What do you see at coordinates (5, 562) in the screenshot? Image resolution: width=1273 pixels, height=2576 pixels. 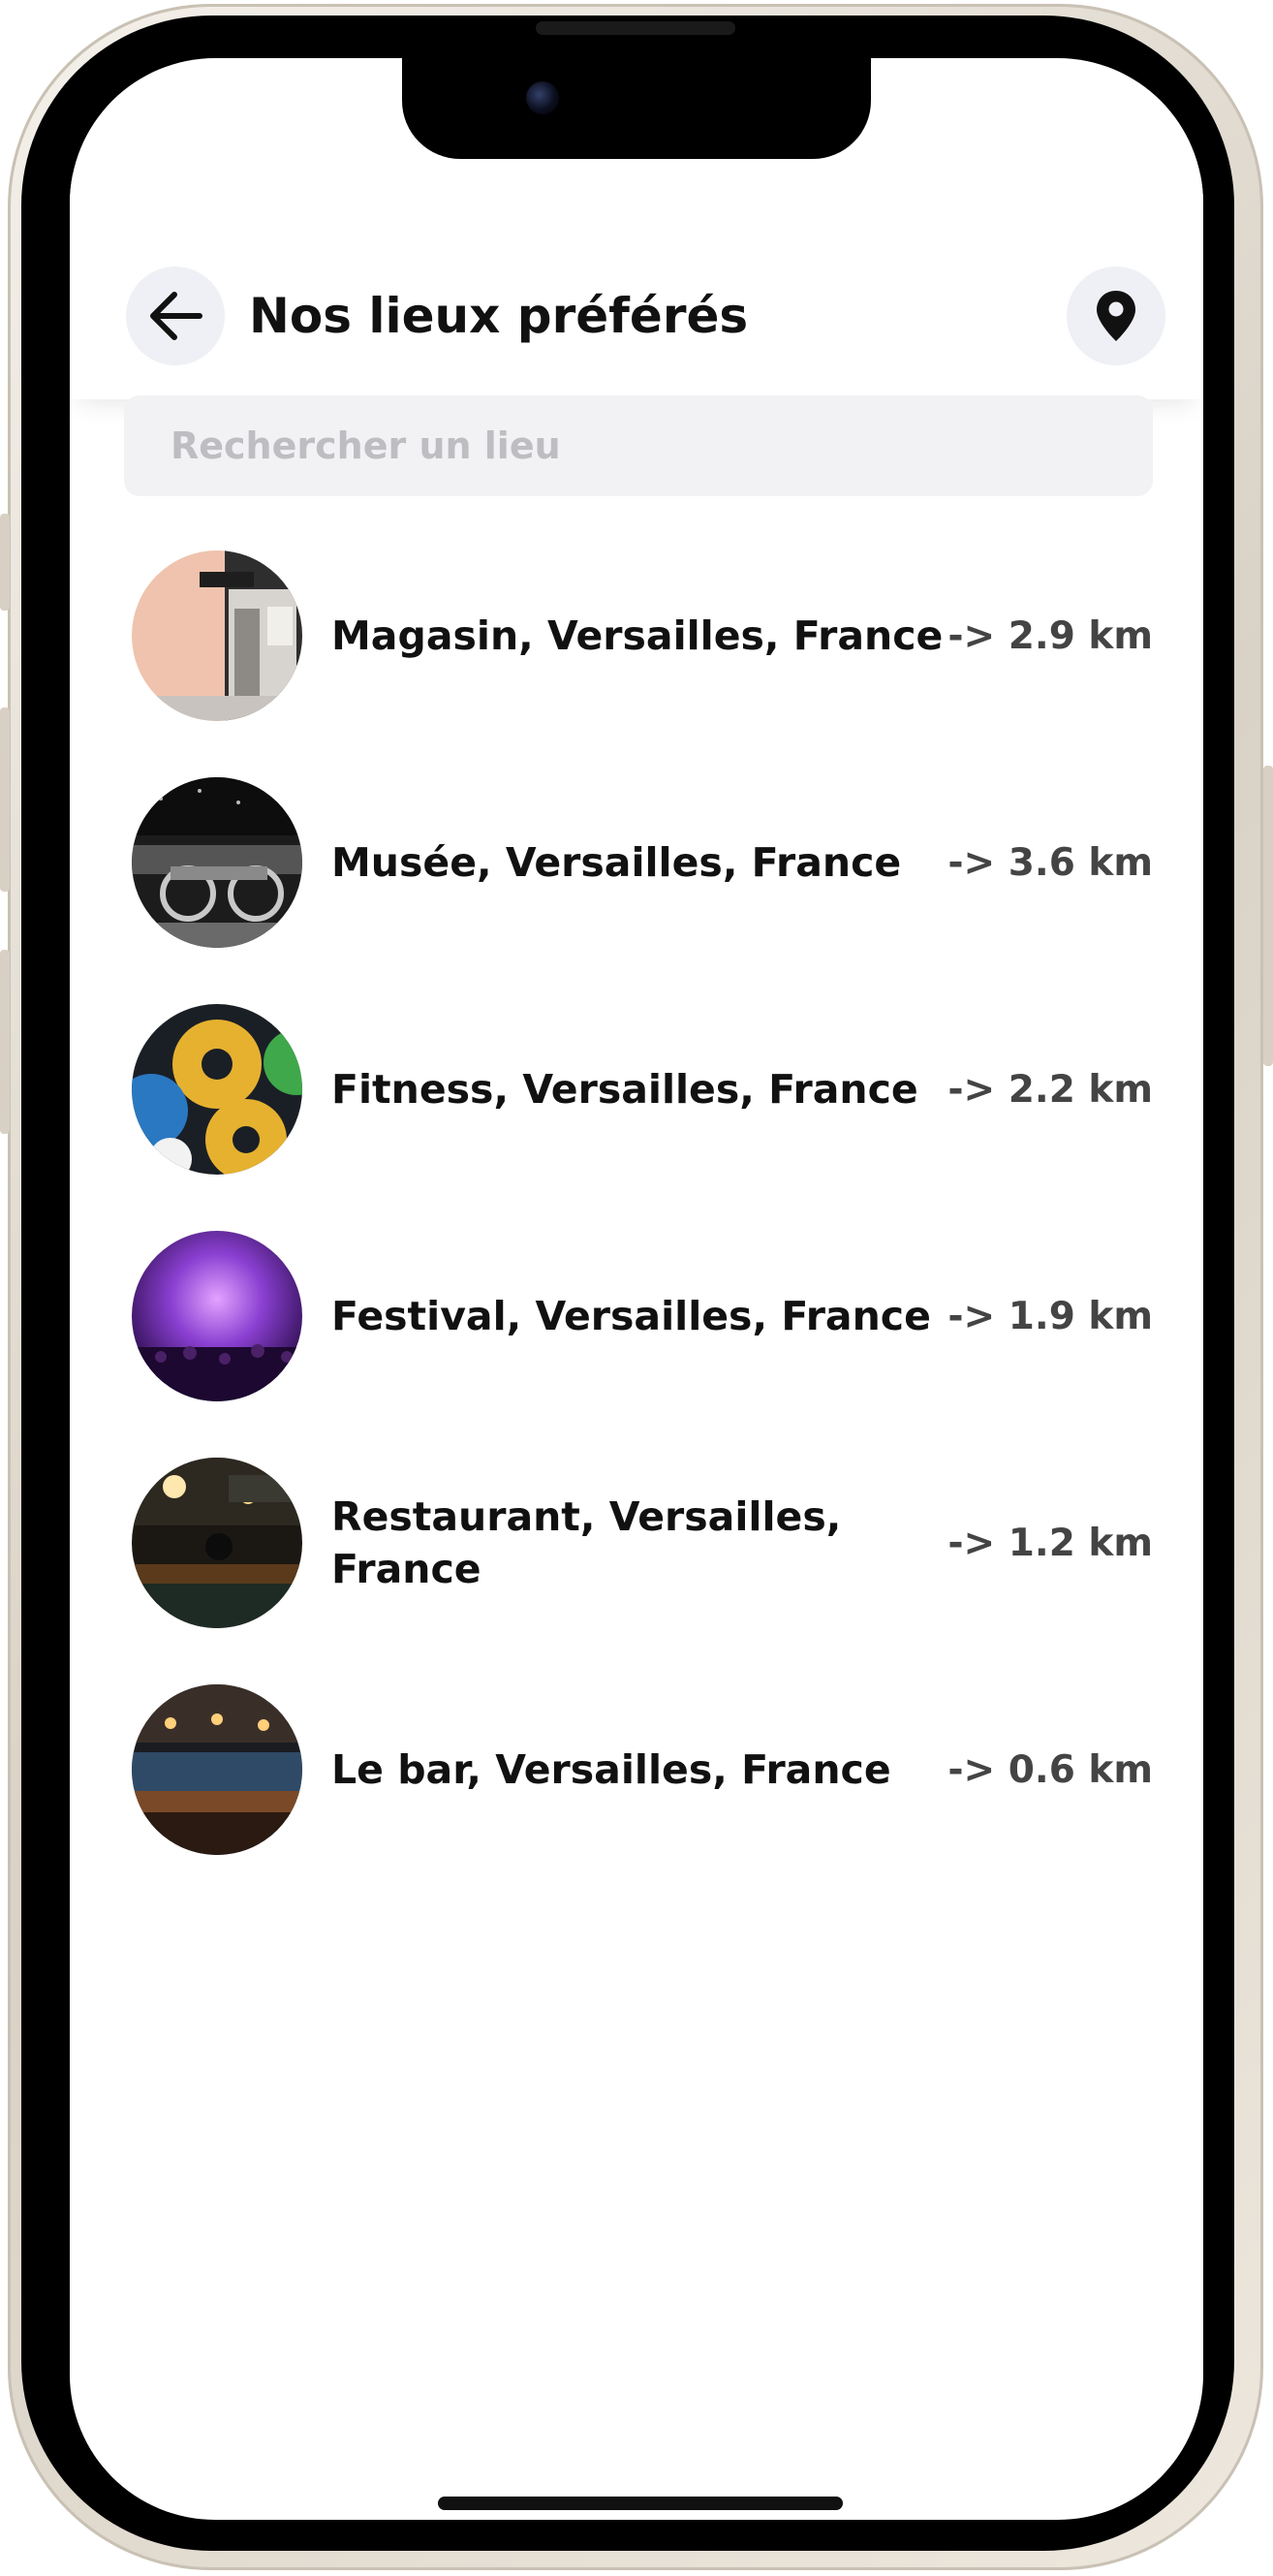 I see `silent-switch` at bounding box center [5, 562].